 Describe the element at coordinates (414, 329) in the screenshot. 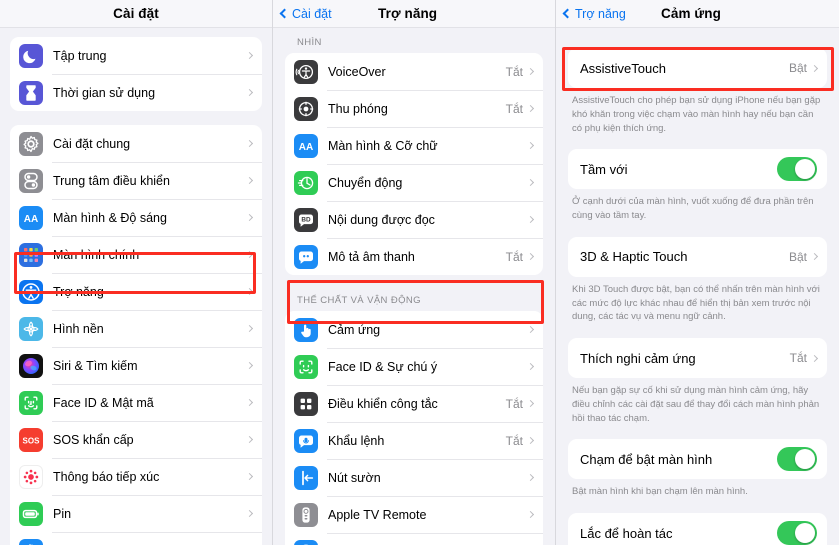

I see `accessibility-item-cam-ung: Cảm ứng` at that location.